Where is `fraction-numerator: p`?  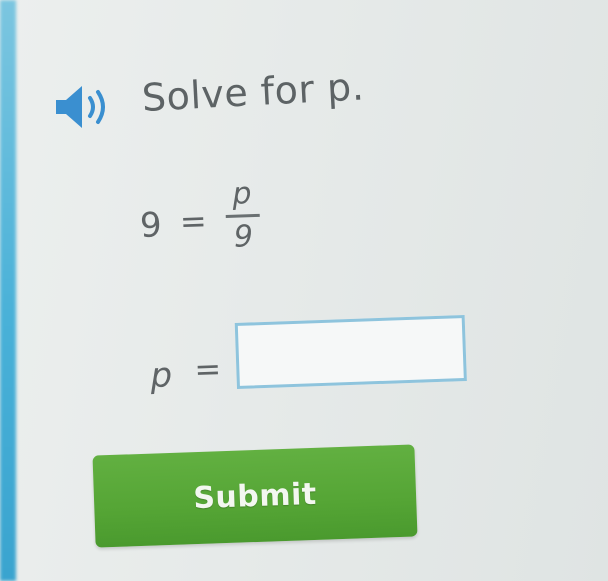
fraction-numerator: p is located at coordinates (242, 194).